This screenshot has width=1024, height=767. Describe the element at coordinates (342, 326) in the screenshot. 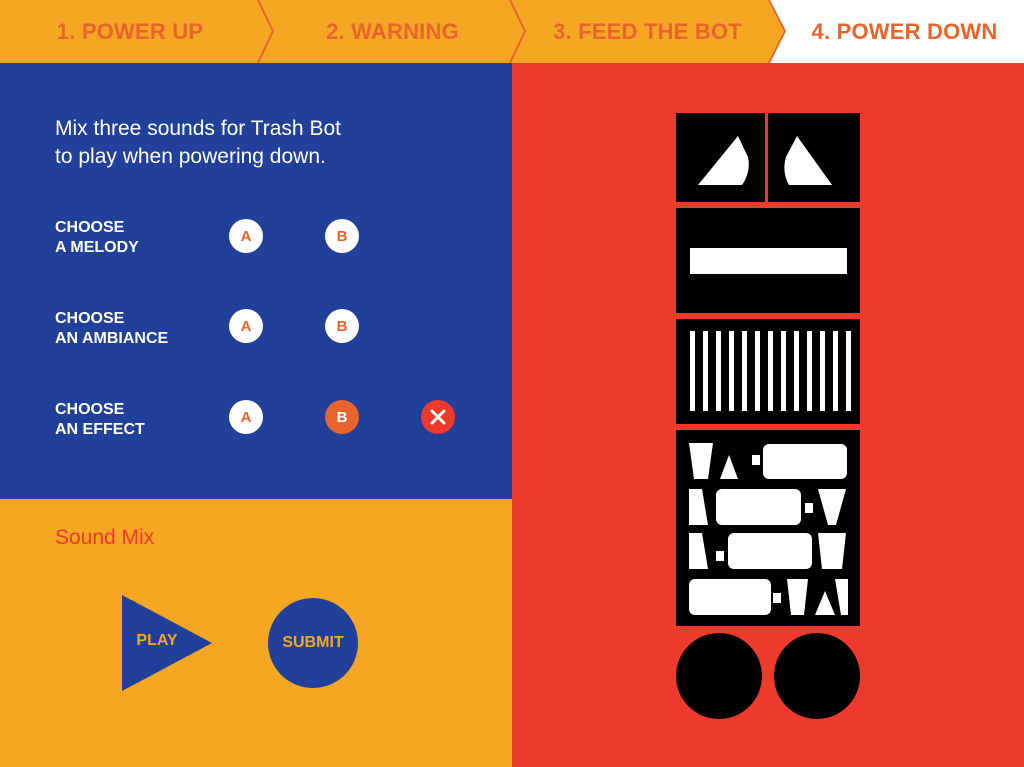

I see `ambiance-option-b-button: B` at that location.